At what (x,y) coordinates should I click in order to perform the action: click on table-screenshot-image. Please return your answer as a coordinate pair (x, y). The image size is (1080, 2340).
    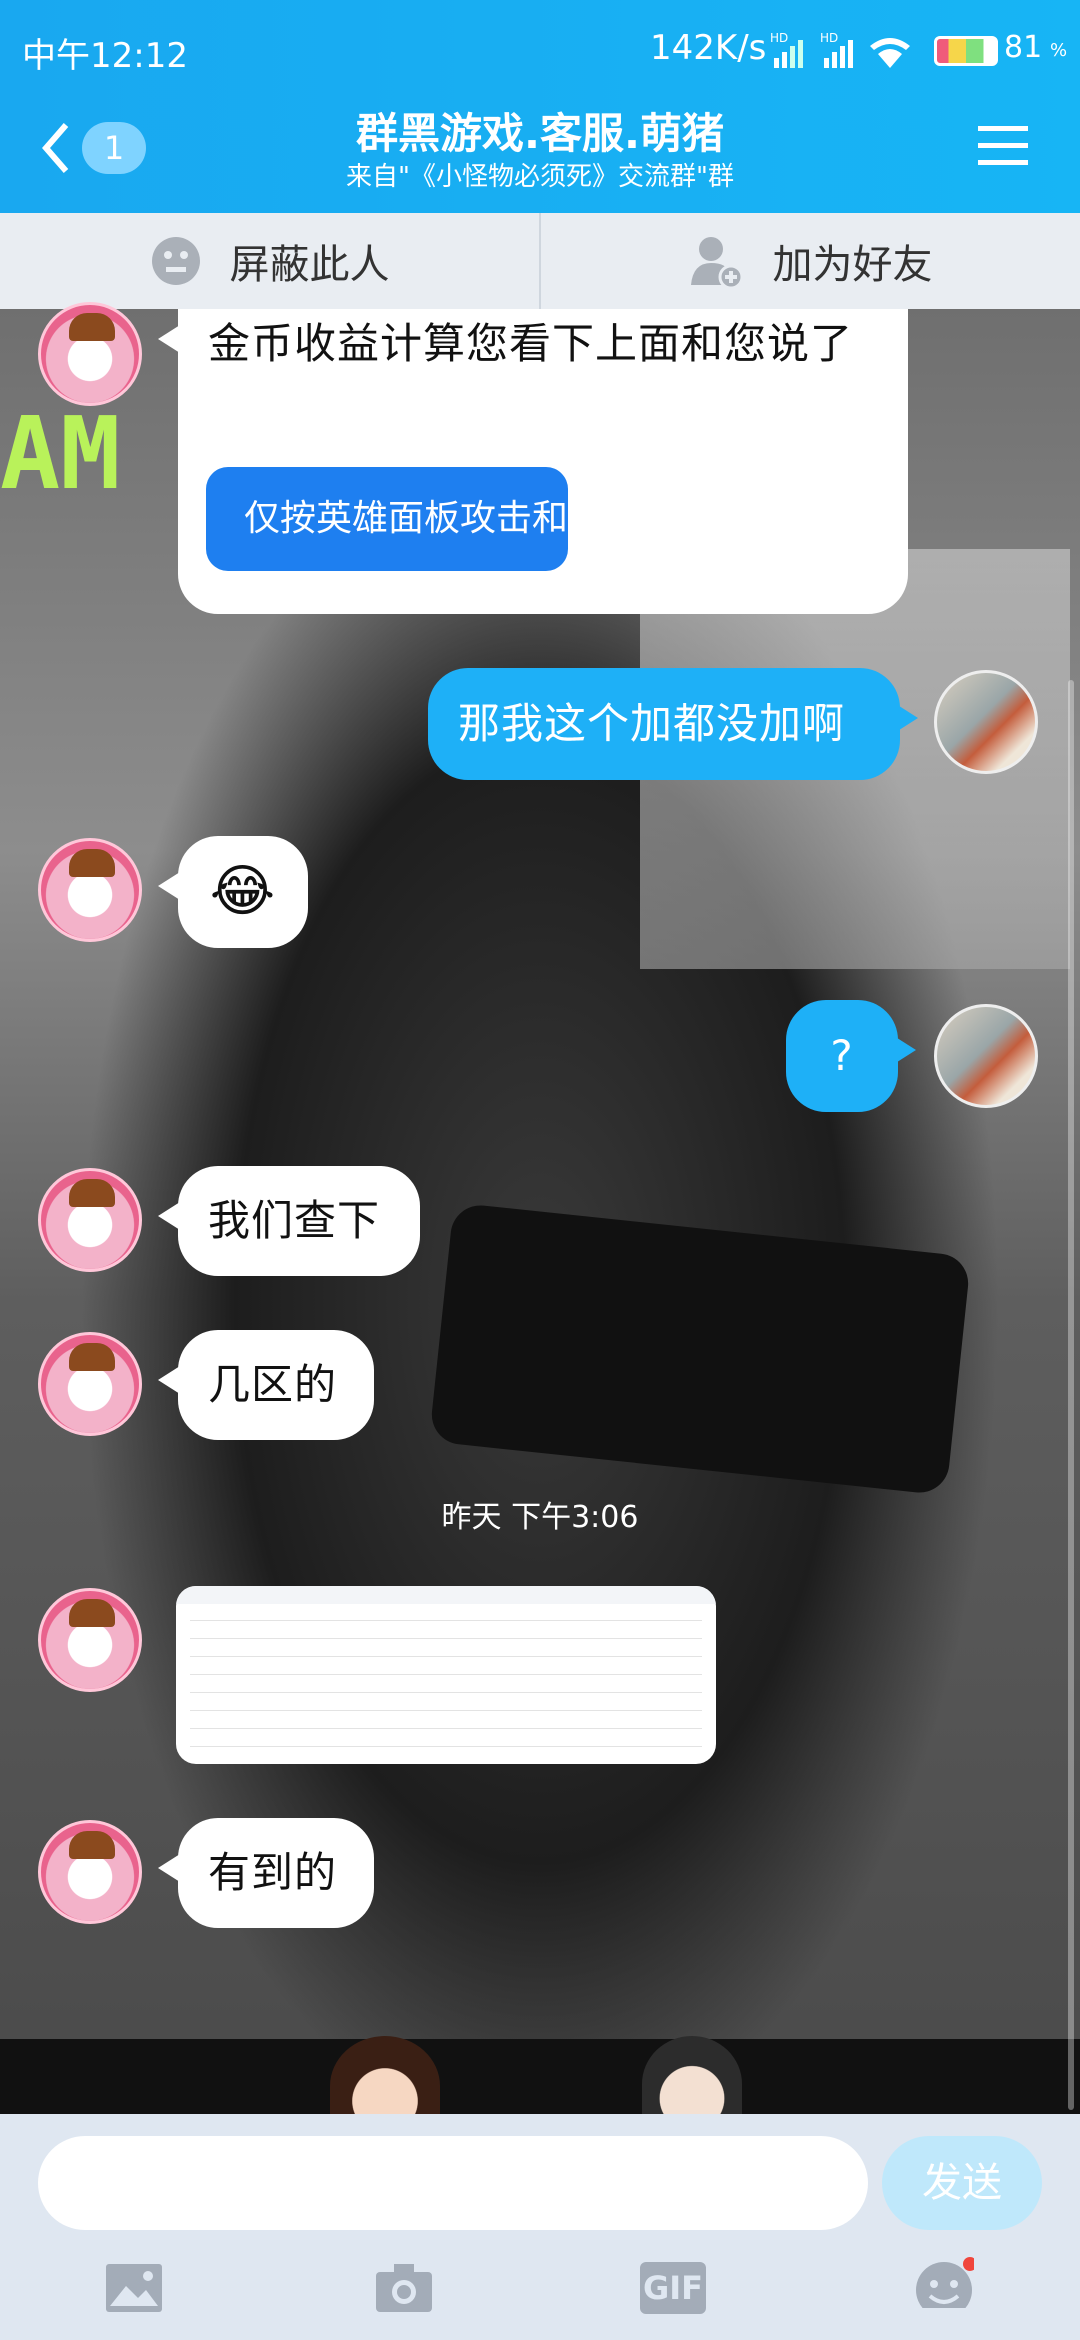
    Looking at the image, I should click on (446, 1675).